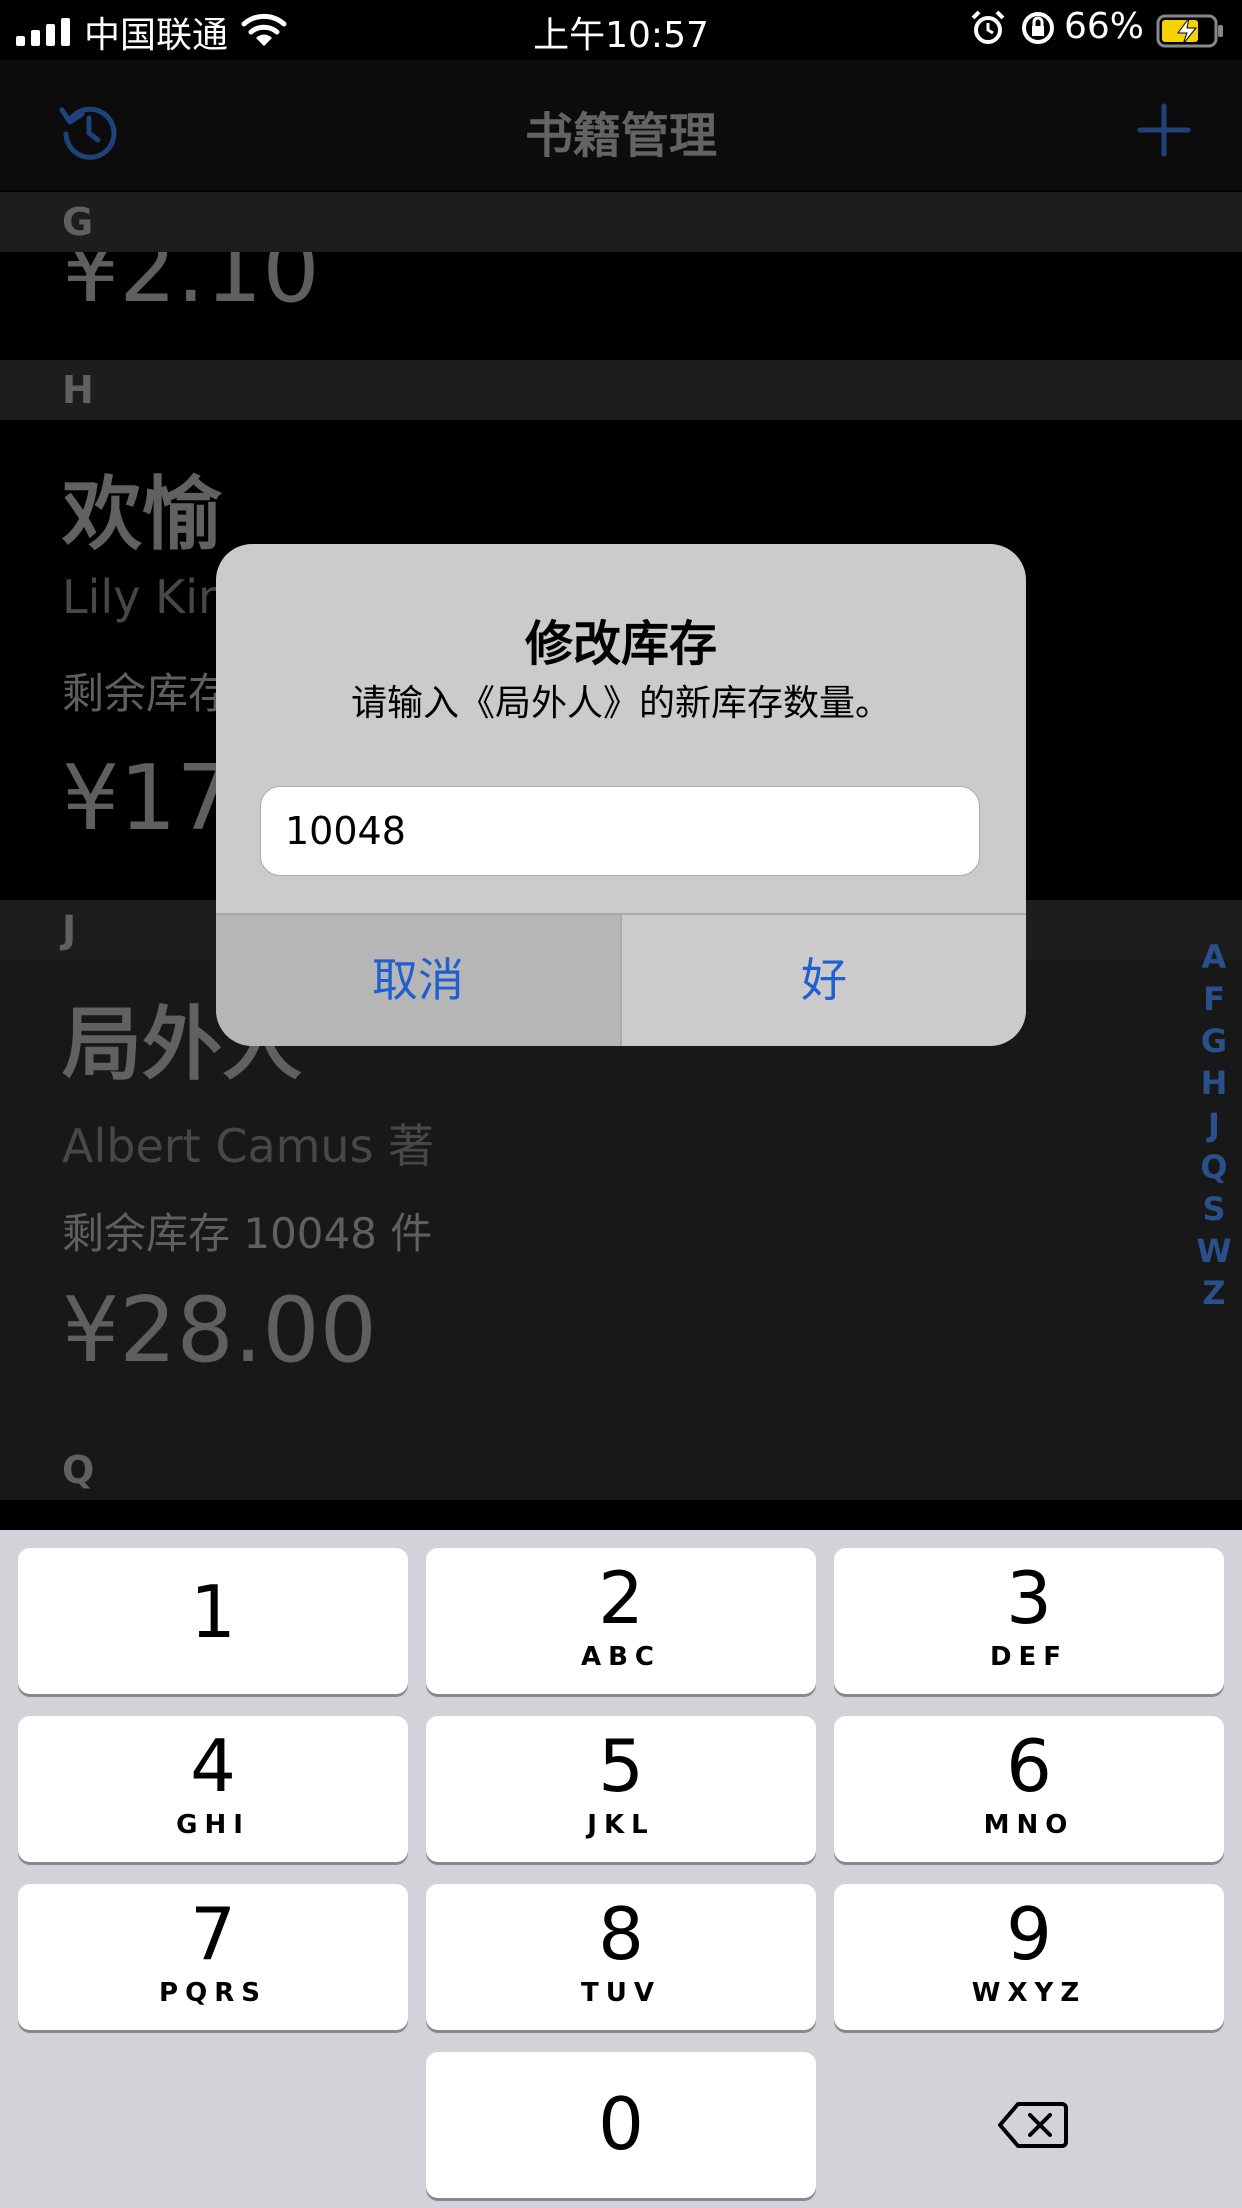 The image size is (1242, 2208). I want to click on edit-stock-alert: 修改库存 请输入《局外人》的新库存数量。 取消 好, so click(621, 795).